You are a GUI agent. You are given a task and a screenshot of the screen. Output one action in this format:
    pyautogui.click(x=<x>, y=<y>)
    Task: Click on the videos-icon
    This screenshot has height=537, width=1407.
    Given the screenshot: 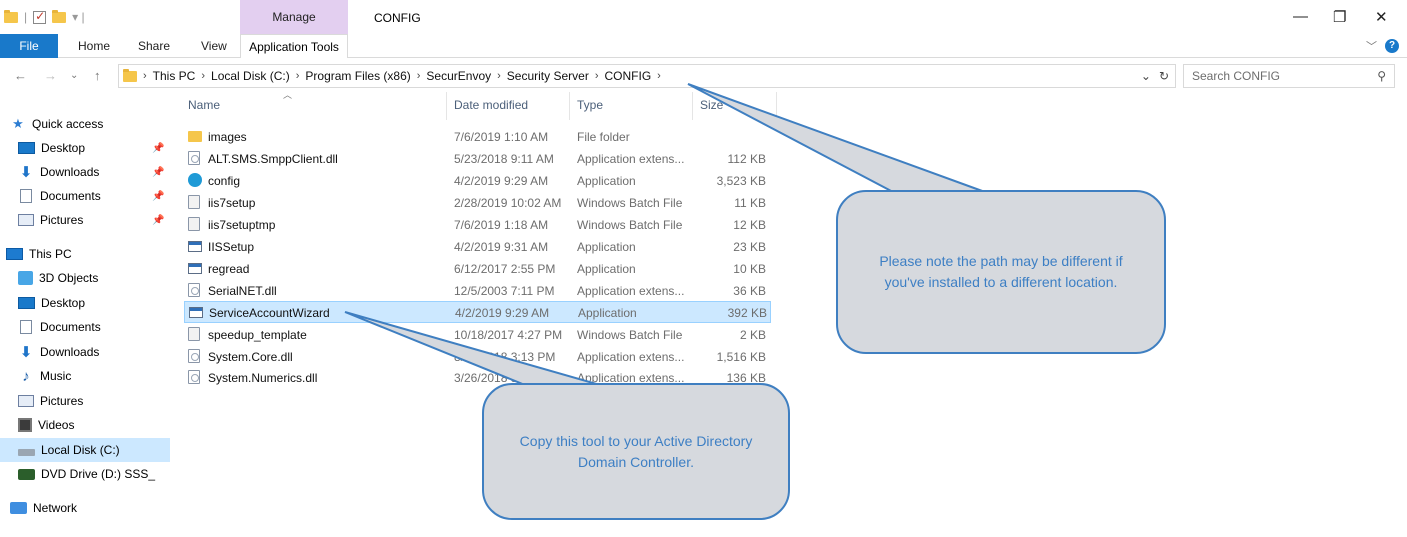 What is the action you would take?
    pyautogui.click(x=25, y=425)
    